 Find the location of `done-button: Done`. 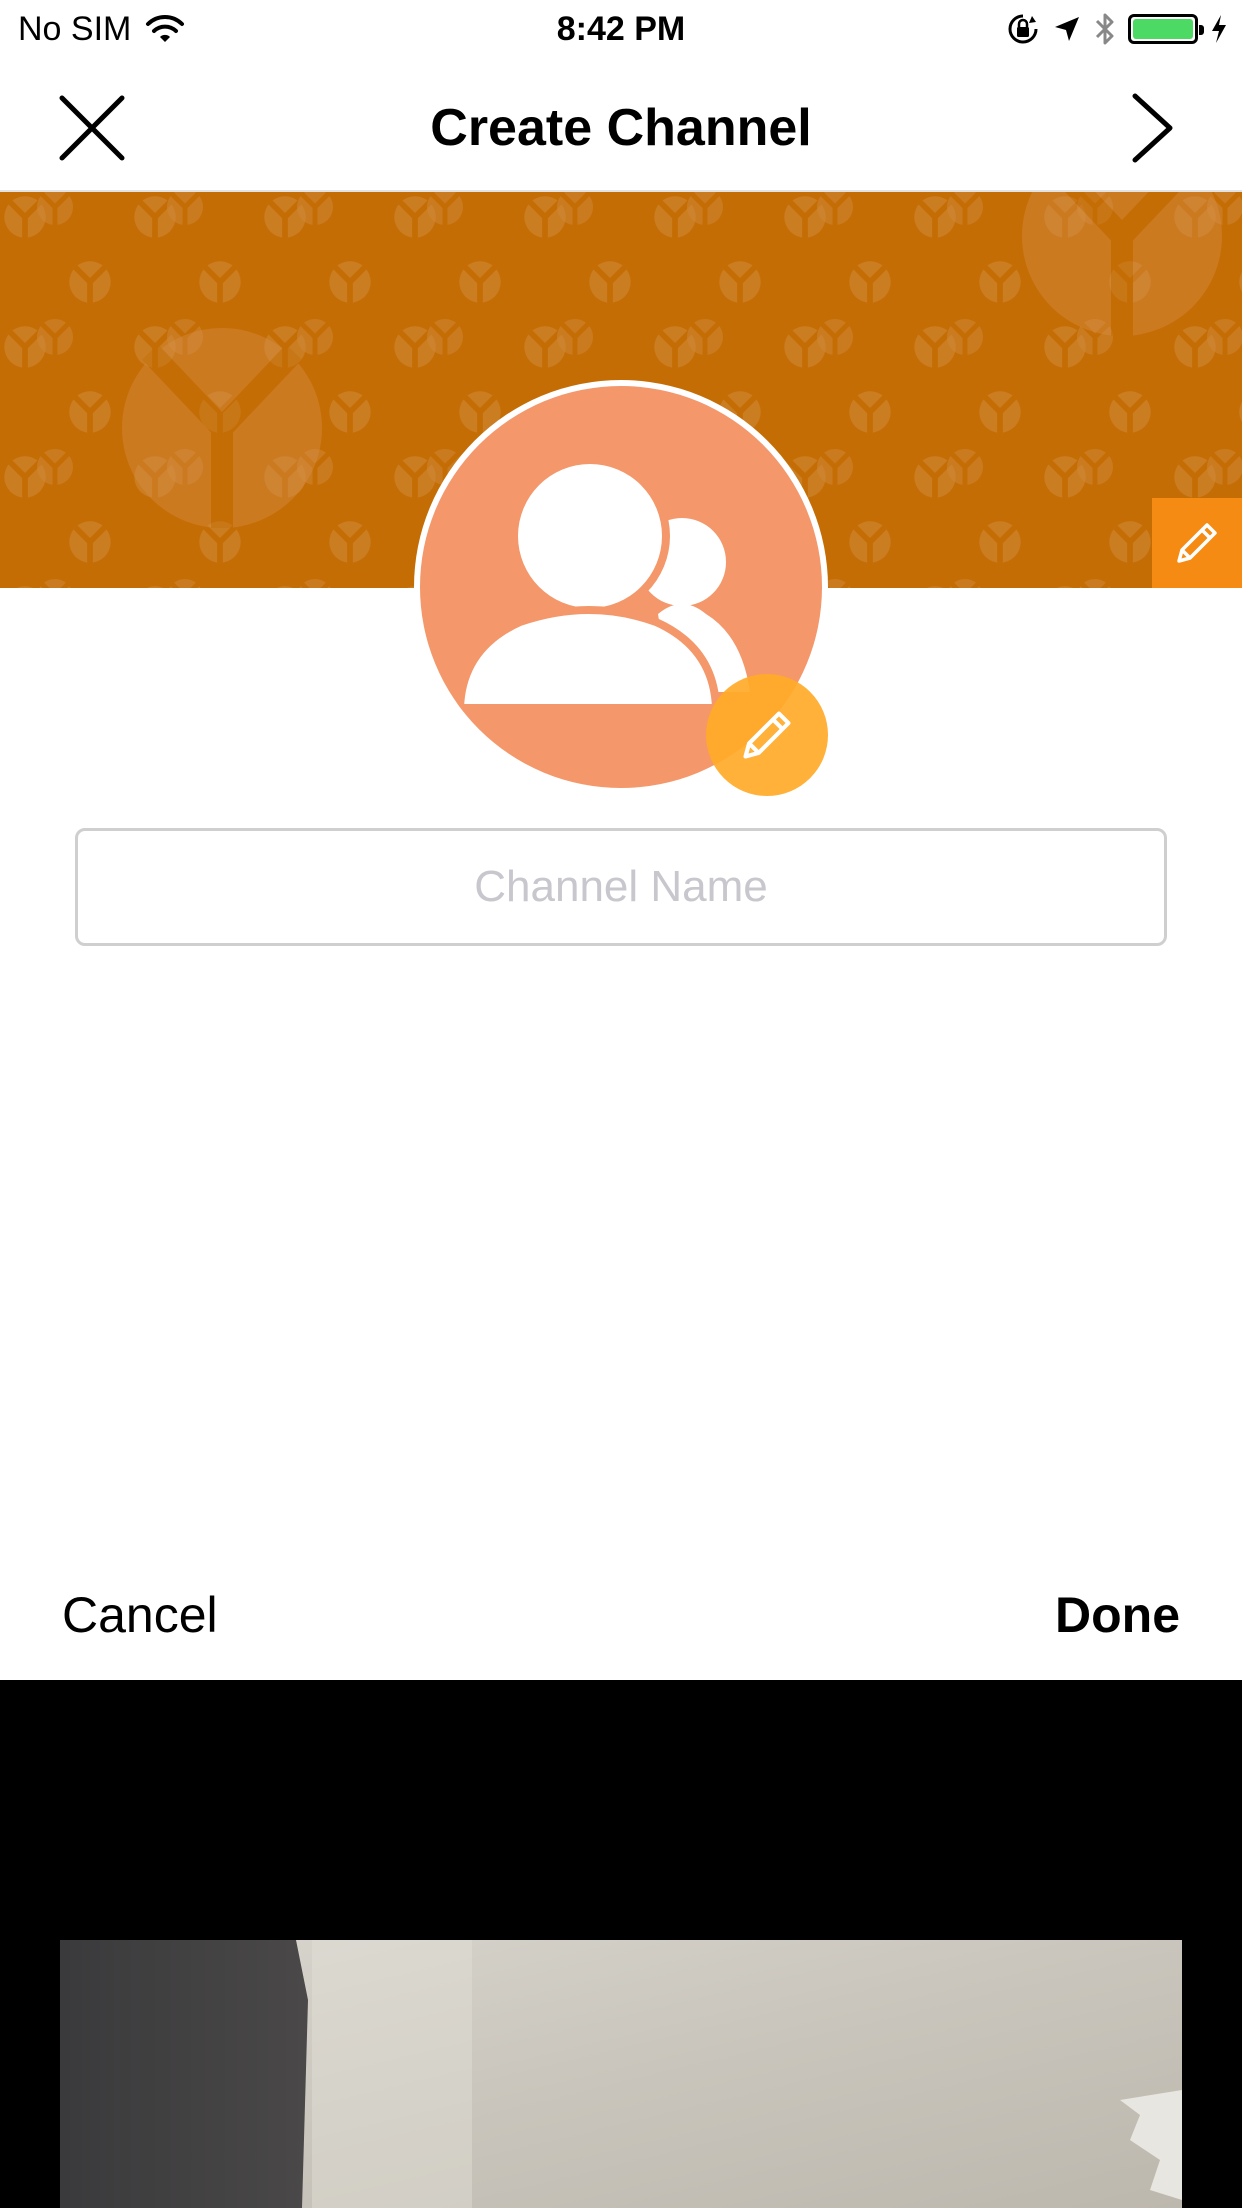

done-button: Done is located at coordinates (1117, 1615).